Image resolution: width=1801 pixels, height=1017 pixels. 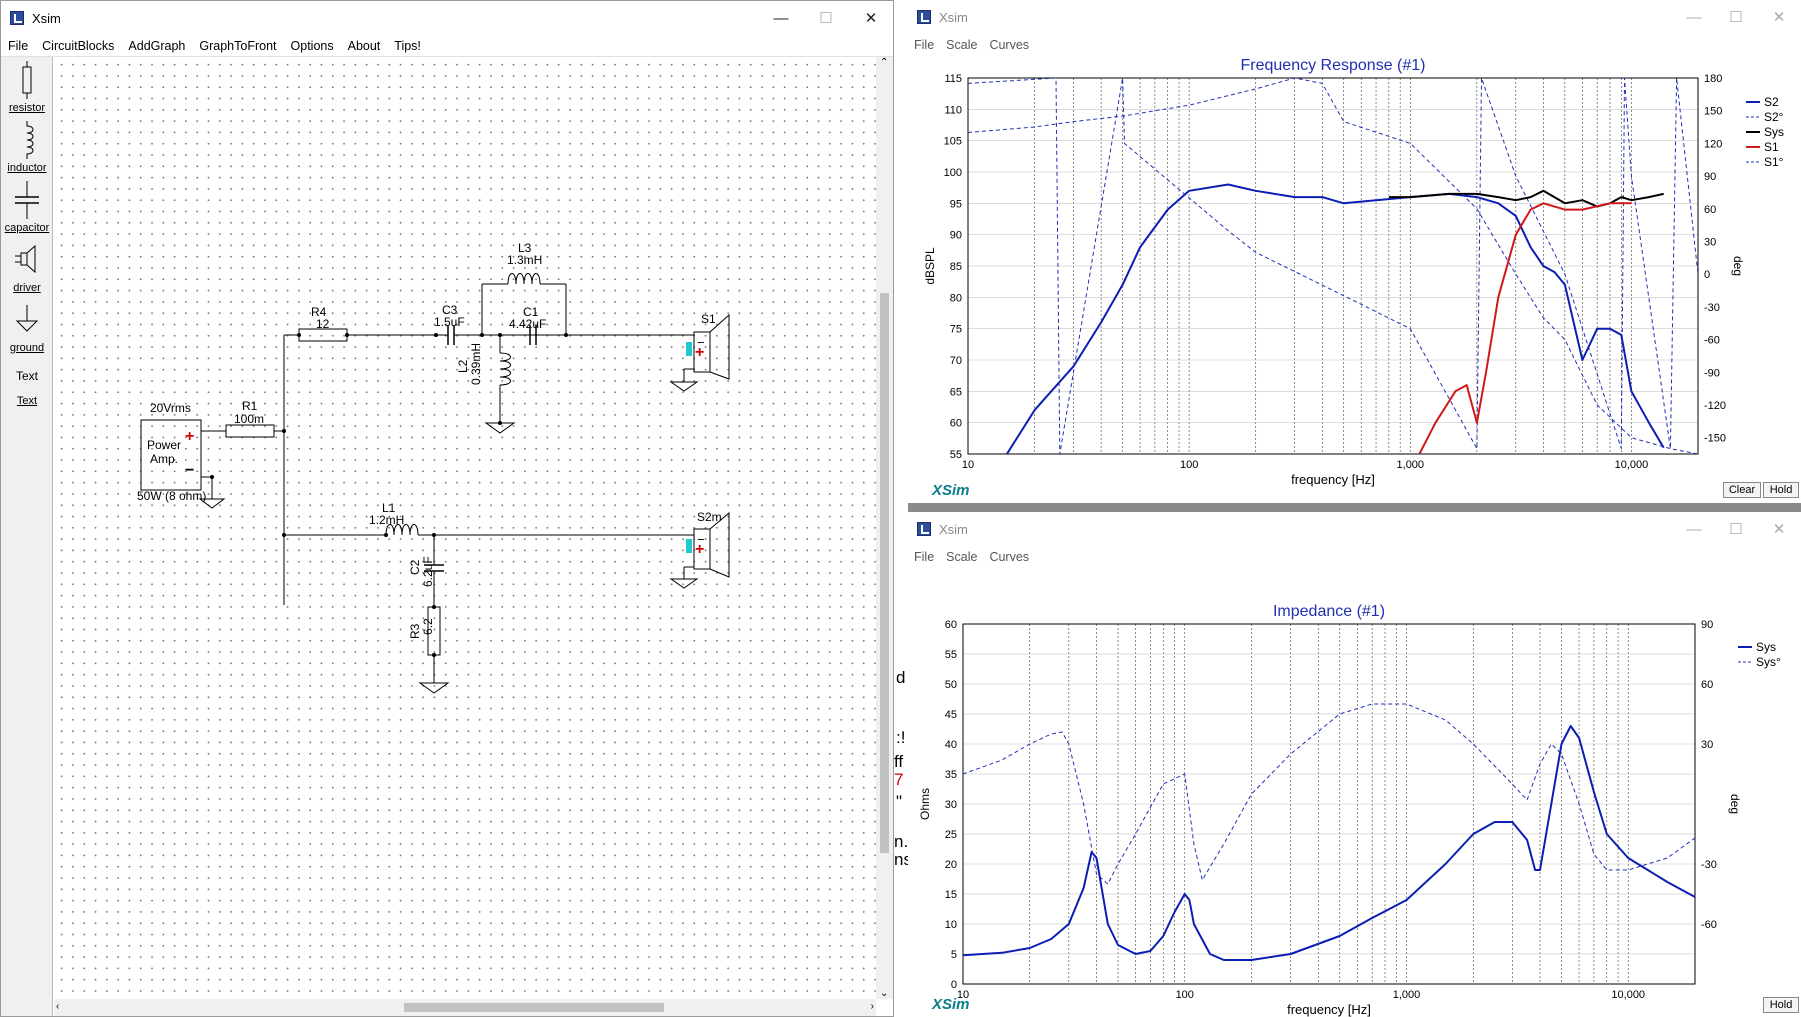 What do you see at coordinates (951, 685) in the screenshot?
I see `y-tick-label: 50` at bounding box center [951, 685].